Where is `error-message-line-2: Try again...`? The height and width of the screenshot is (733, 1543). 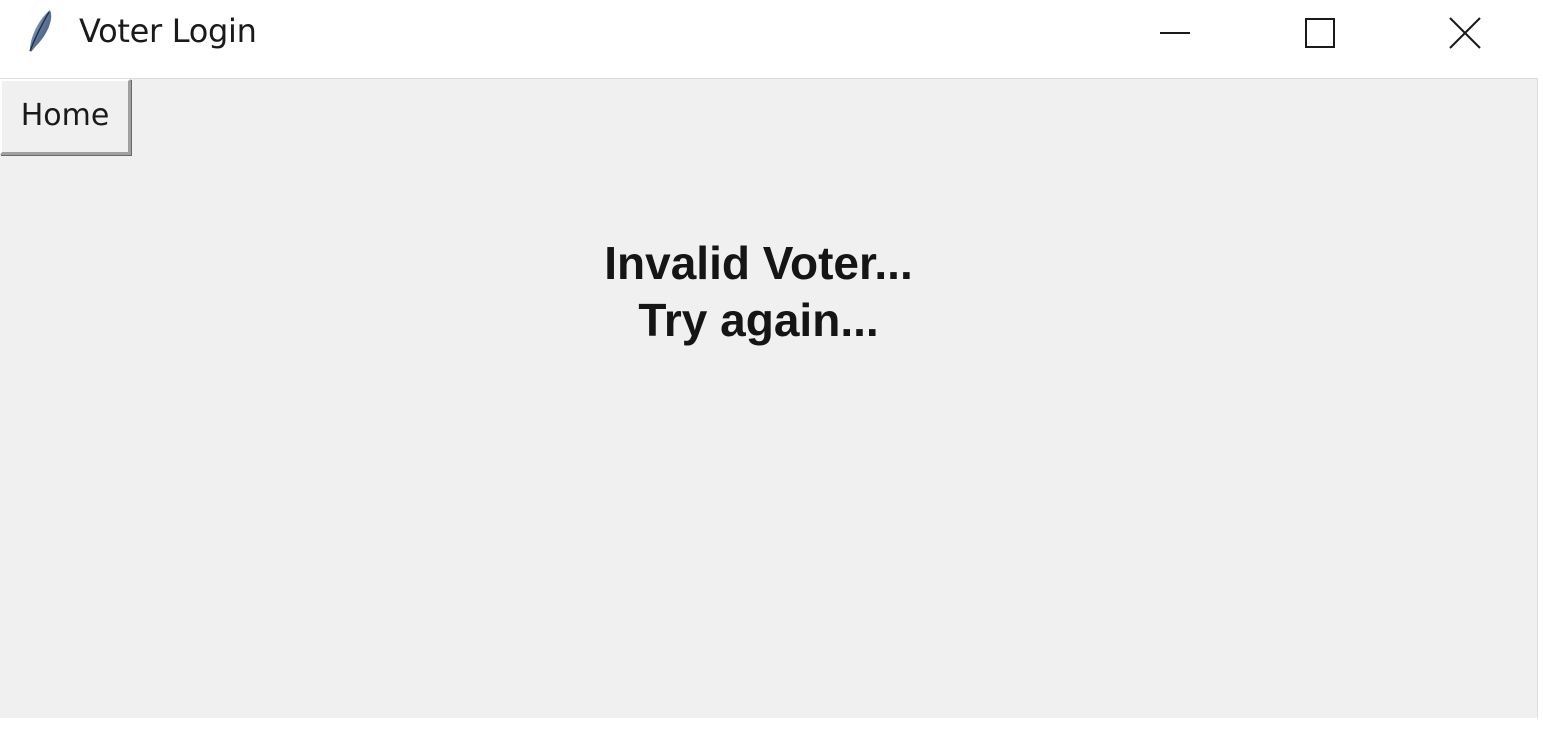 error-message-line-2: Try again... is located at coordinates (758, 320).